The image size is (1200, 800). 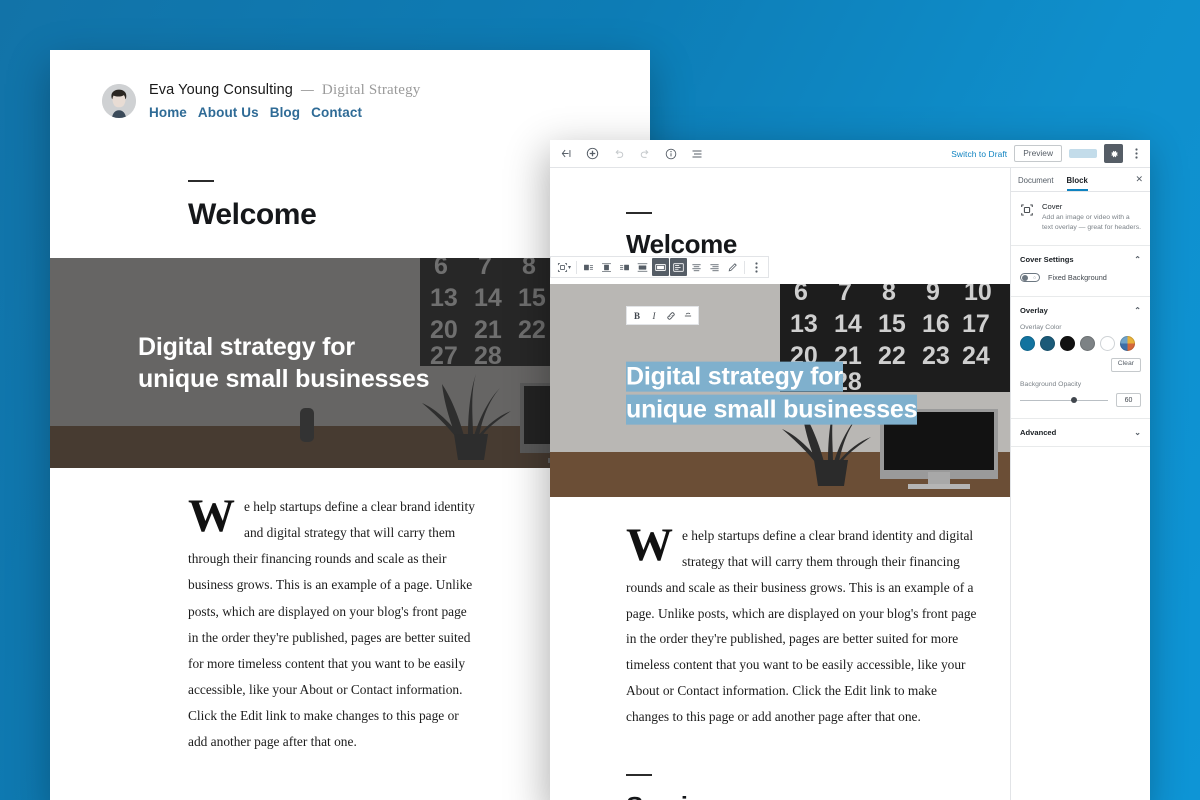 What do you see at coordinates (671, 316) in the screenshot?
I see `link-icon` at bounding box center [671, 316].